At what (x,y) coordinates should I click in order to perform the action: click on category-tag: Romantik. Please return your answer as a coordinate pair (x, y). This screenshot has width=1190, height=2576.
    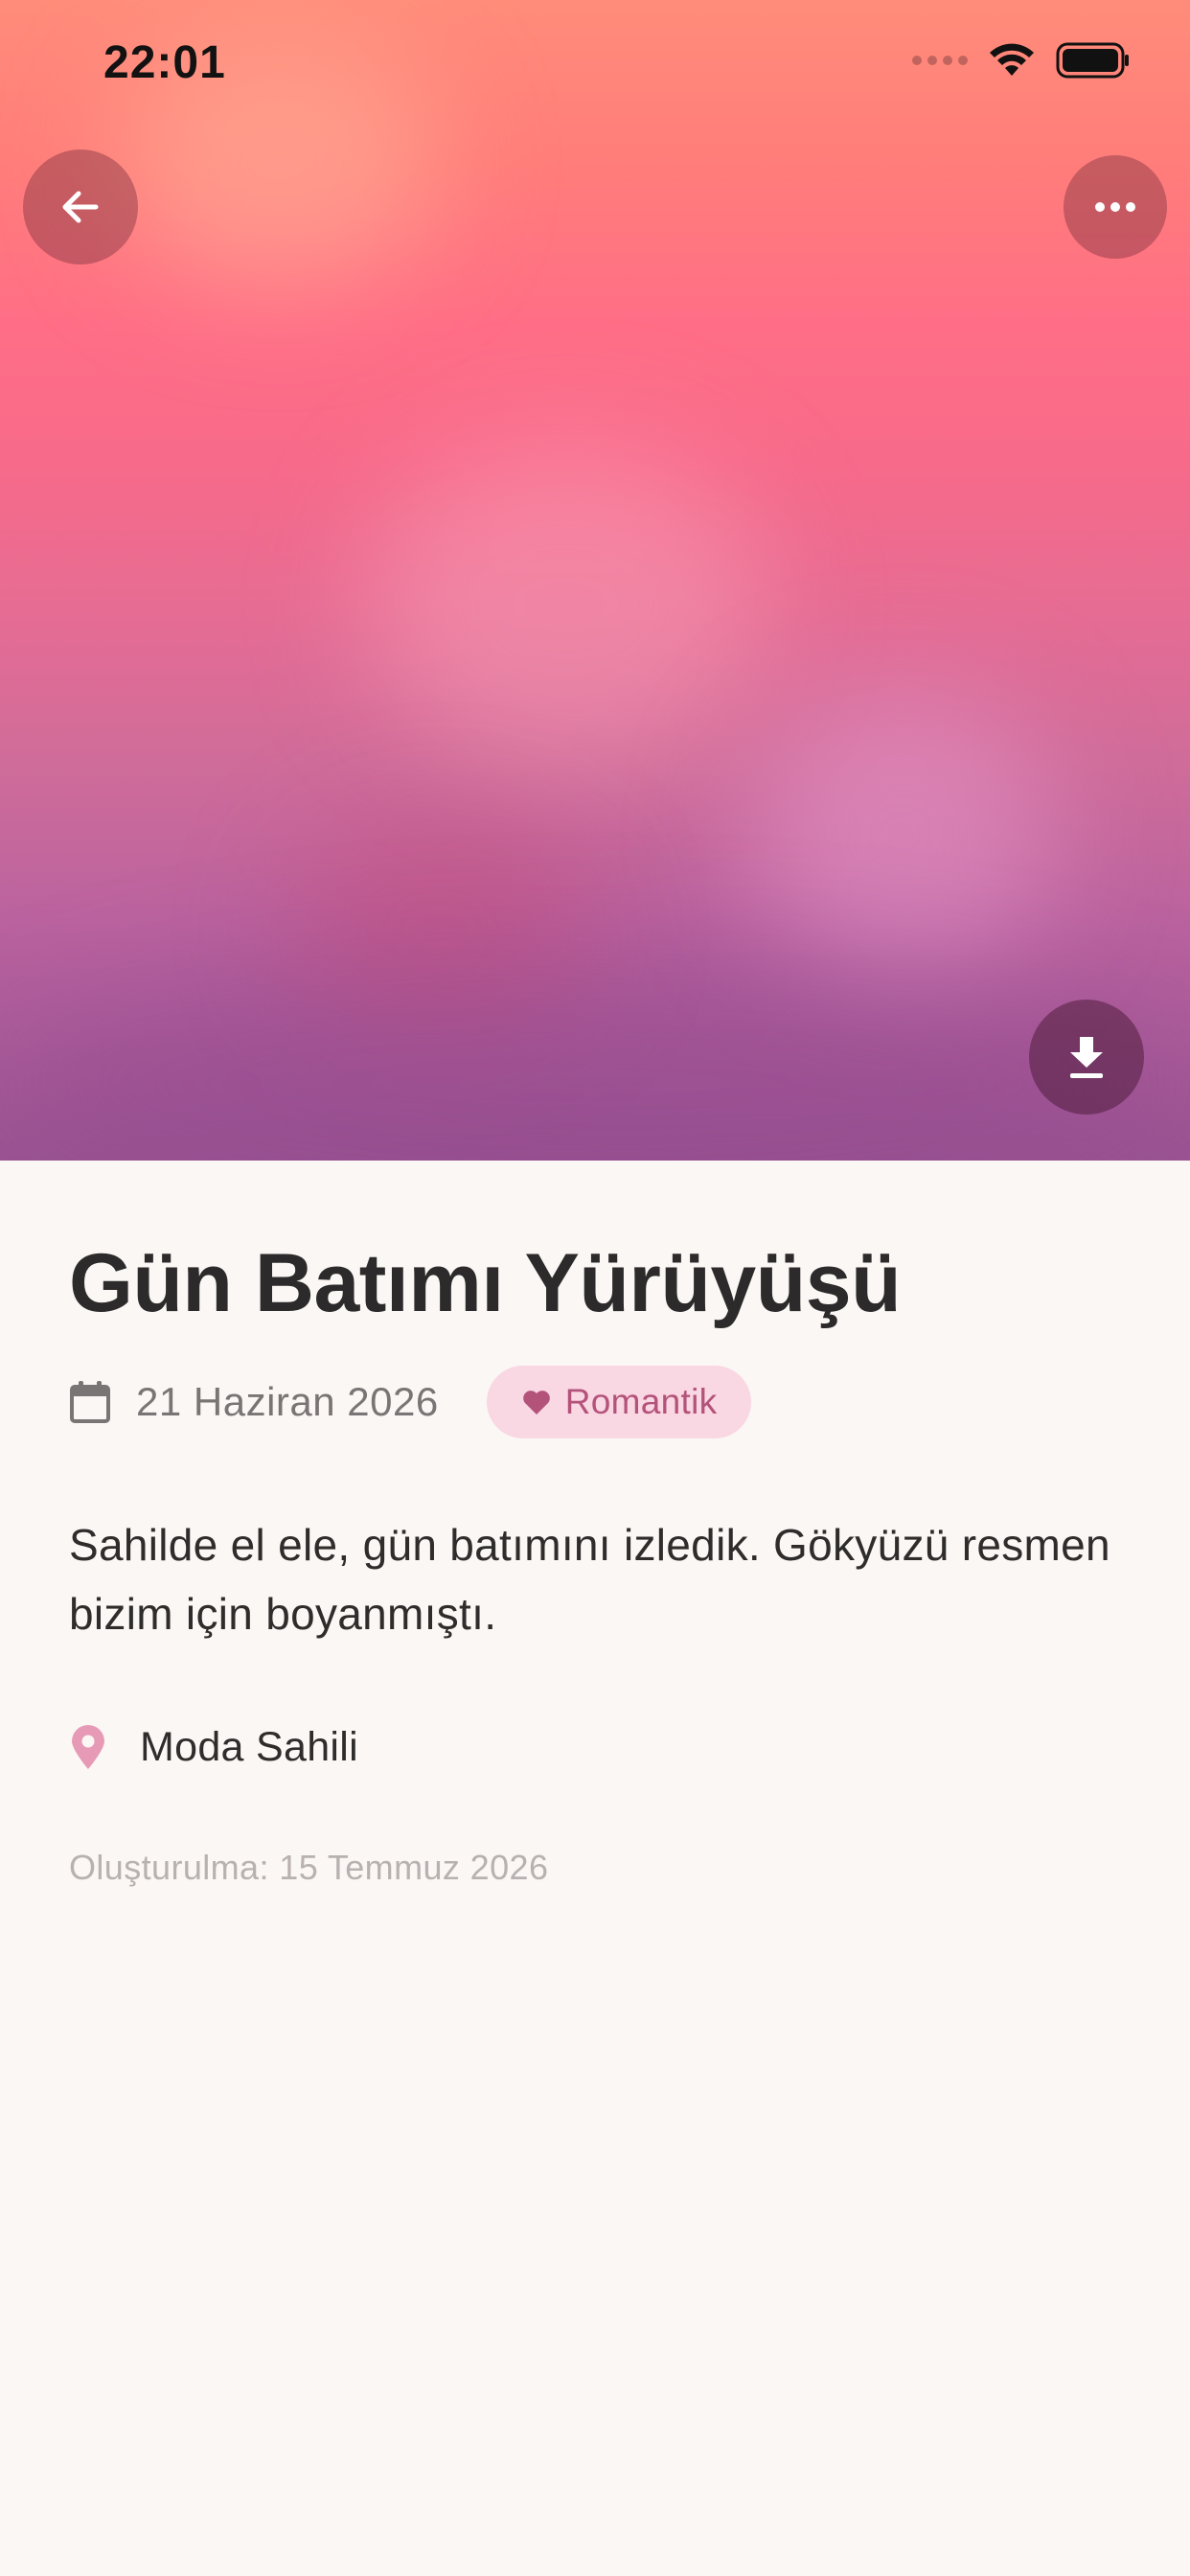
    Looking at the image, I should click on (619, 1402).